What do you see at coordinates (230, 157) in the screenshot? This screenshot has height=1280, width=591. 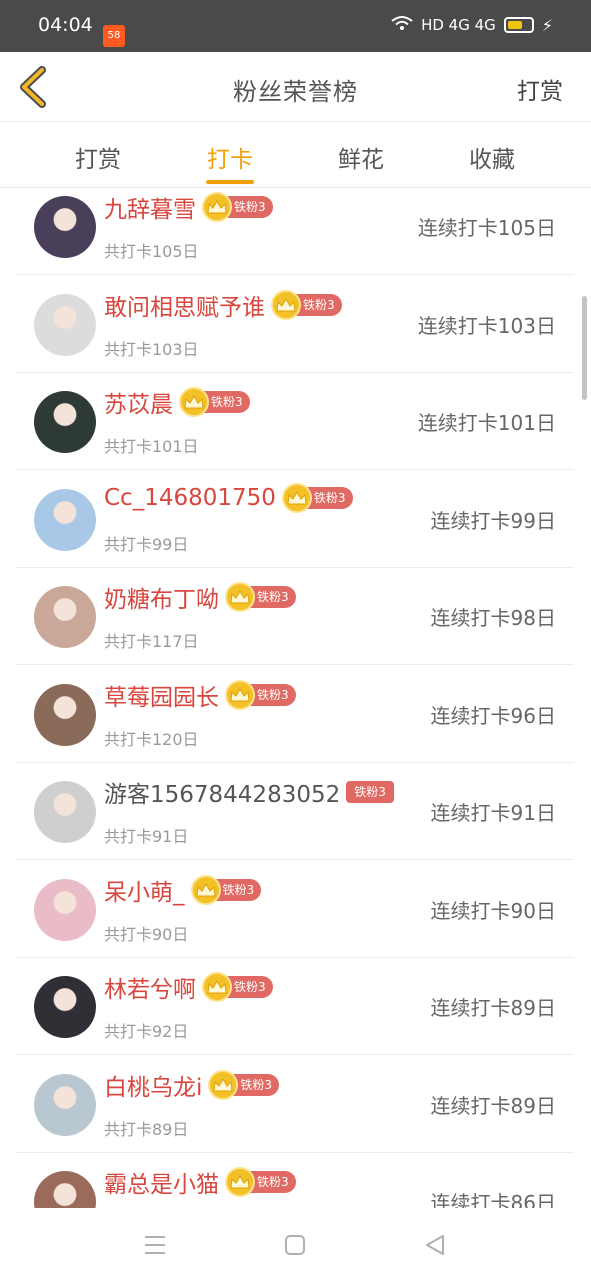 I see `tab-checkin: 打卡` at bounding box center [230, 157].